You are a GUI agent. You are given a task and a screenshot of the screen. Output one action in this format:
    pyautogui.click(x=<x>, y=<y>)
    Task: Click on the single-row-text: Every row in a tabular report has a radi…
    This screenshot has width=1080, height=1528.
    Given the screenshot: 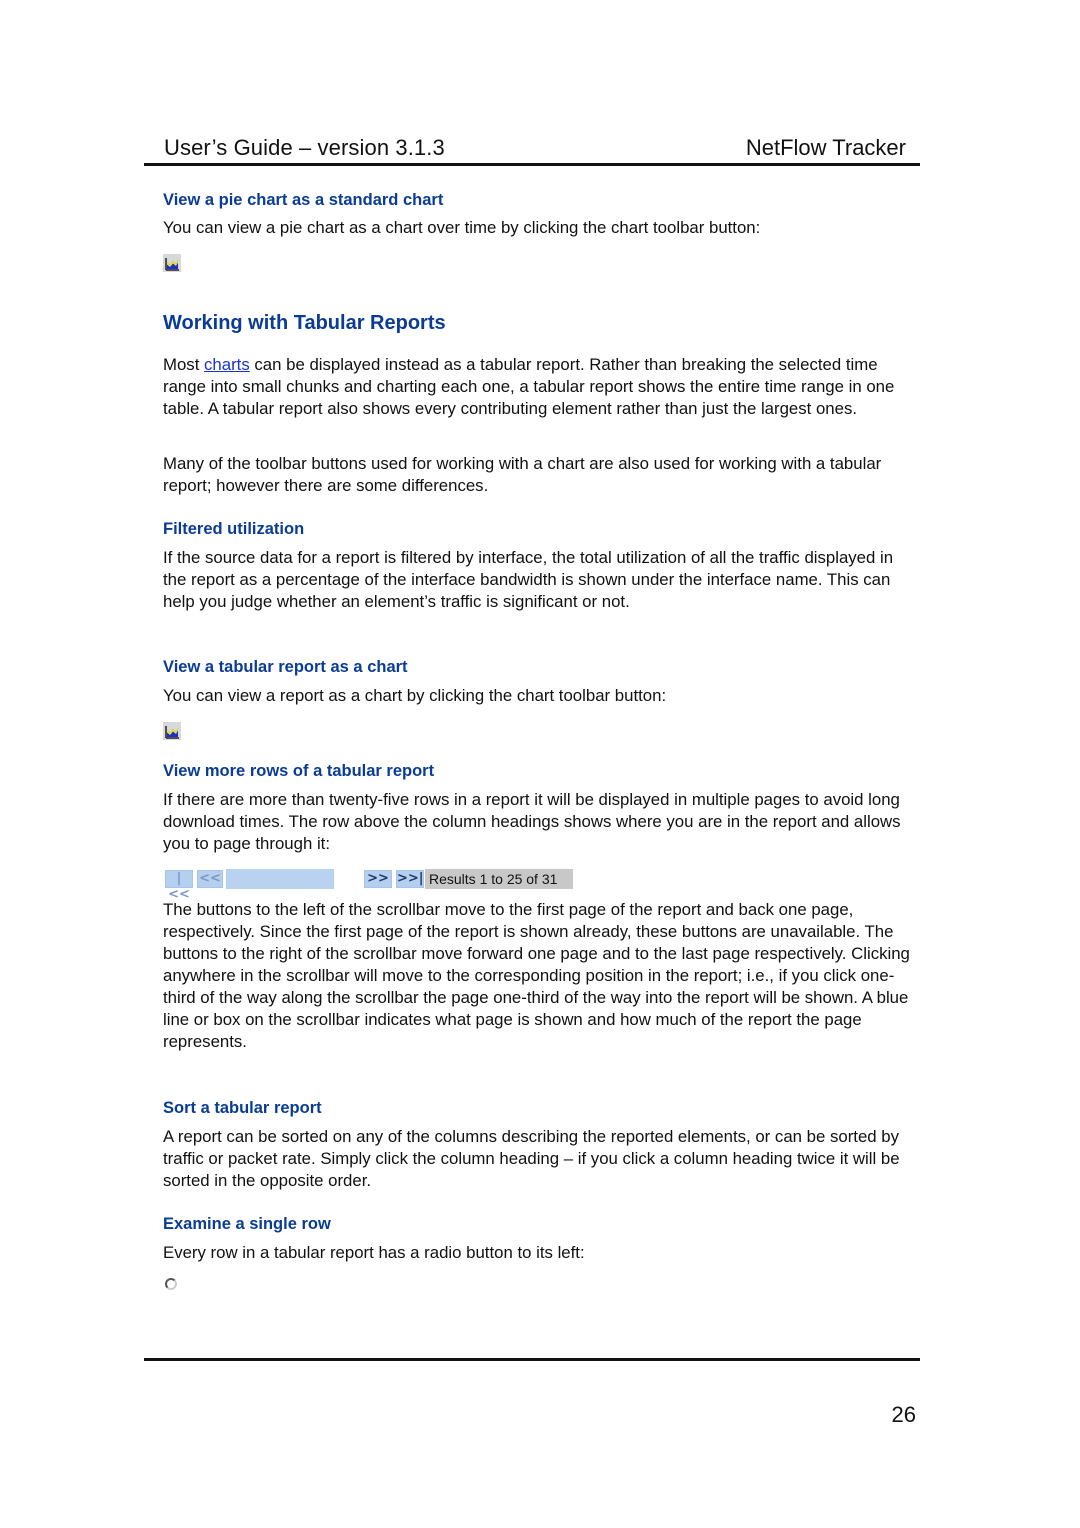 What is the action you would take?
    pyautogui.click(x=374, y=1252)
    